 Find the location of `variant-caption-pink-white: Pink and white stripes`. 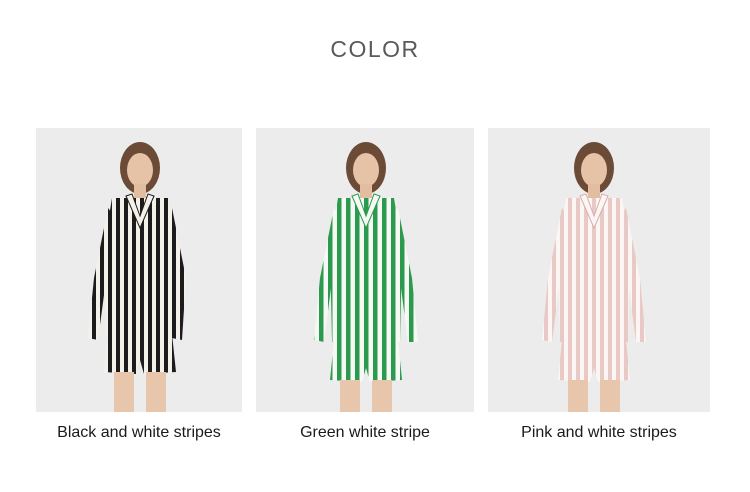

variant-caption-pink-white: Pink and white stripes is located at coordinates (599, 432).